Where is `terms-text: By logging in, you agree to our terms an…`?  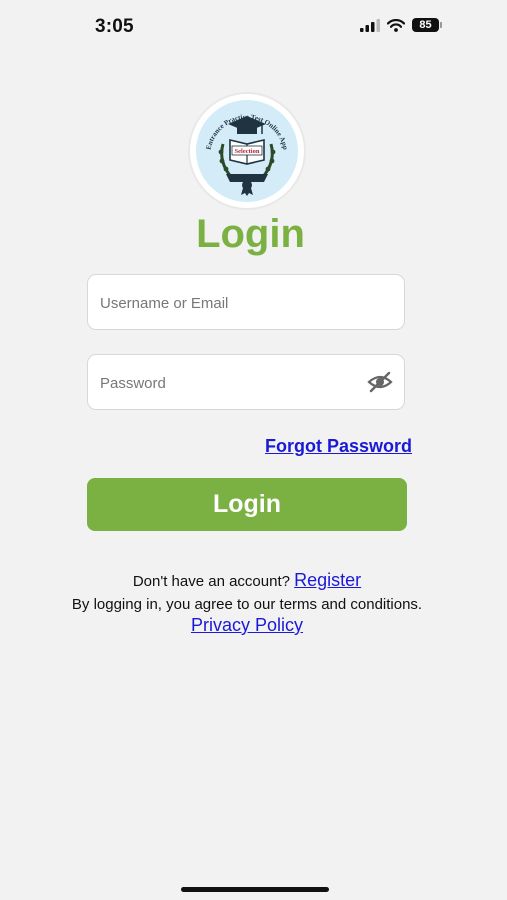 terms-text: By logging in, you agree to our terms an… is located at coordinates (247, 604).